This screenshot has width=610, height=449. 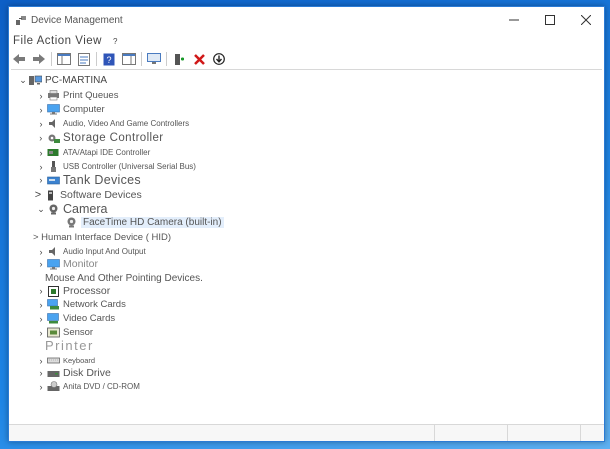 I want to click on tree-item-ata-atapi: › ATA/Atapi IDE Controller, so click(x=93, y=152).